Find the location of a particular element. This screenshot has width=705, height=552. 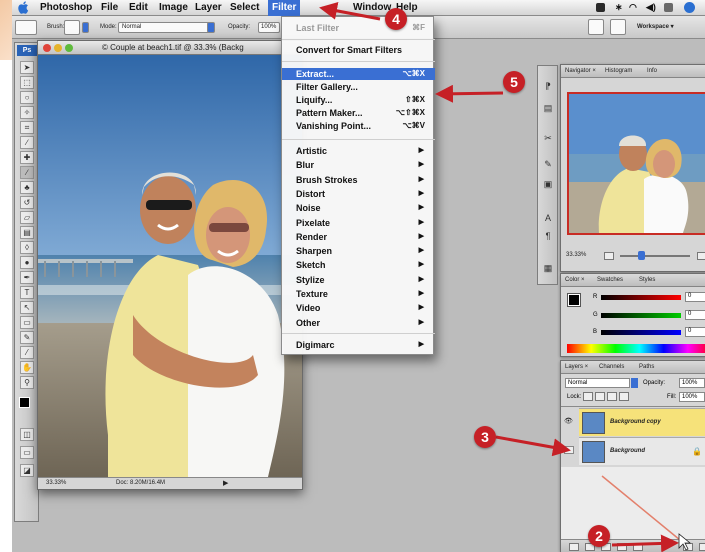

callout-5: 5 is located at coordinates (514, 82).